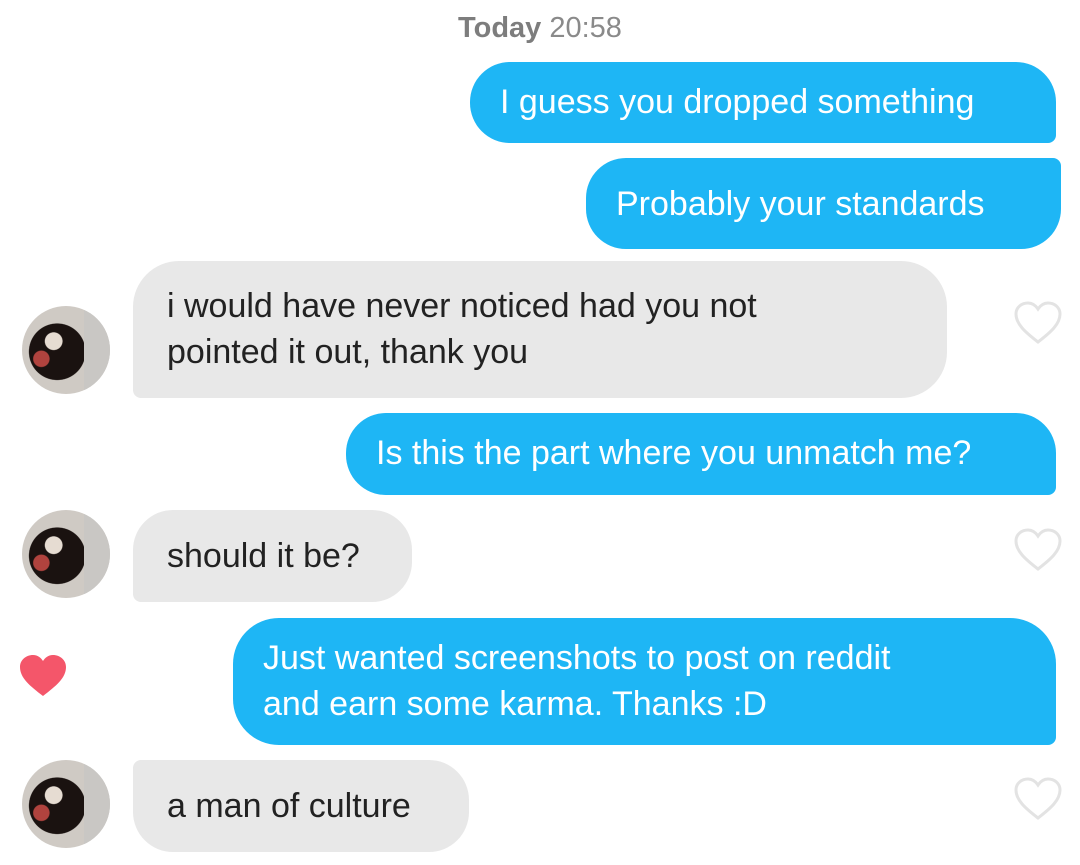 This screenshot has height=865, width=1080. What do you see at coordinates (348, 352) in the screenshot?
I see `message-text-line: pointed it out, thank you` at bounding box center [348, 352].